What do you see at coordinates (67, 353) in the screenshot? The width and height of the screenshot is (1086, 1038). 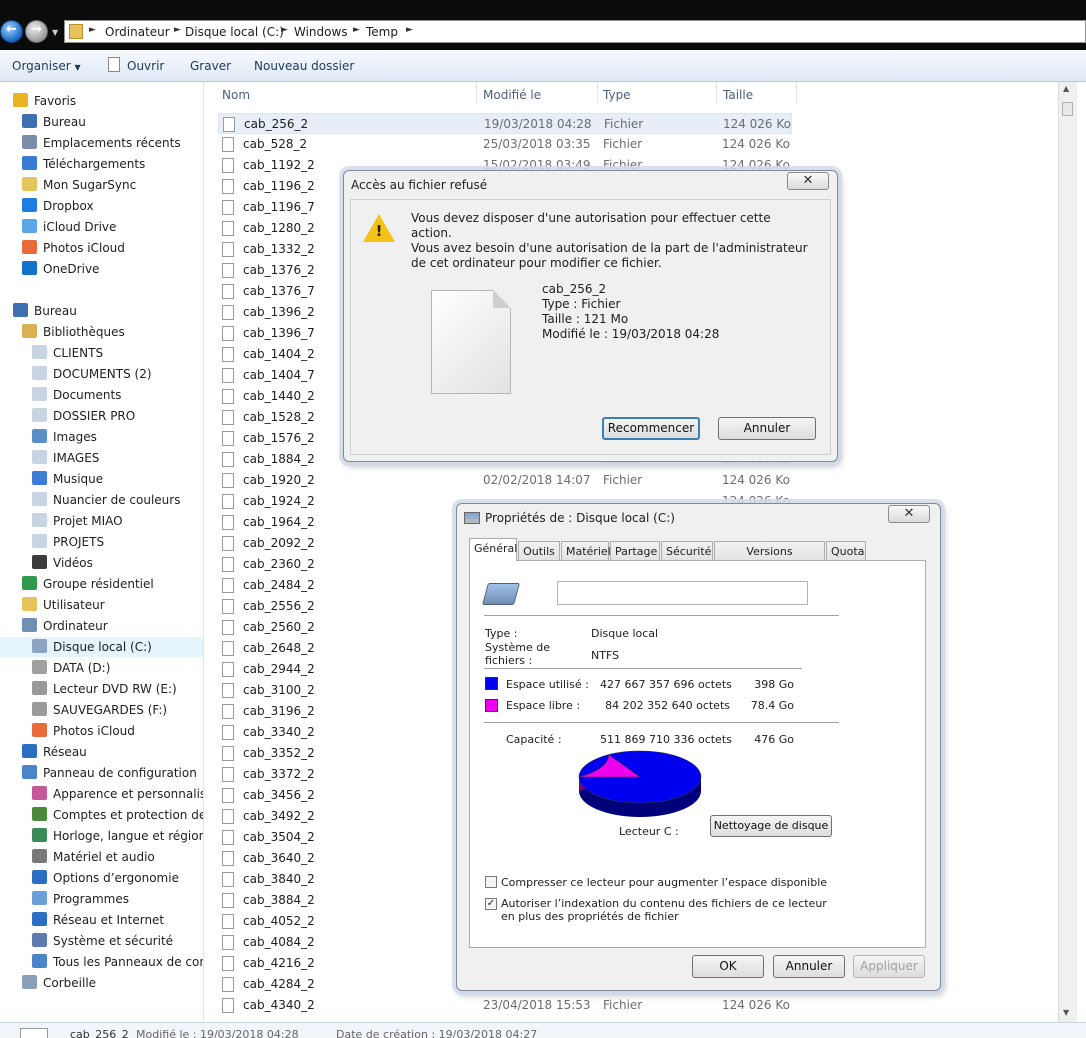 I see `sidebar-item-clients: CLIENTS` at bounding box center [67, 353].